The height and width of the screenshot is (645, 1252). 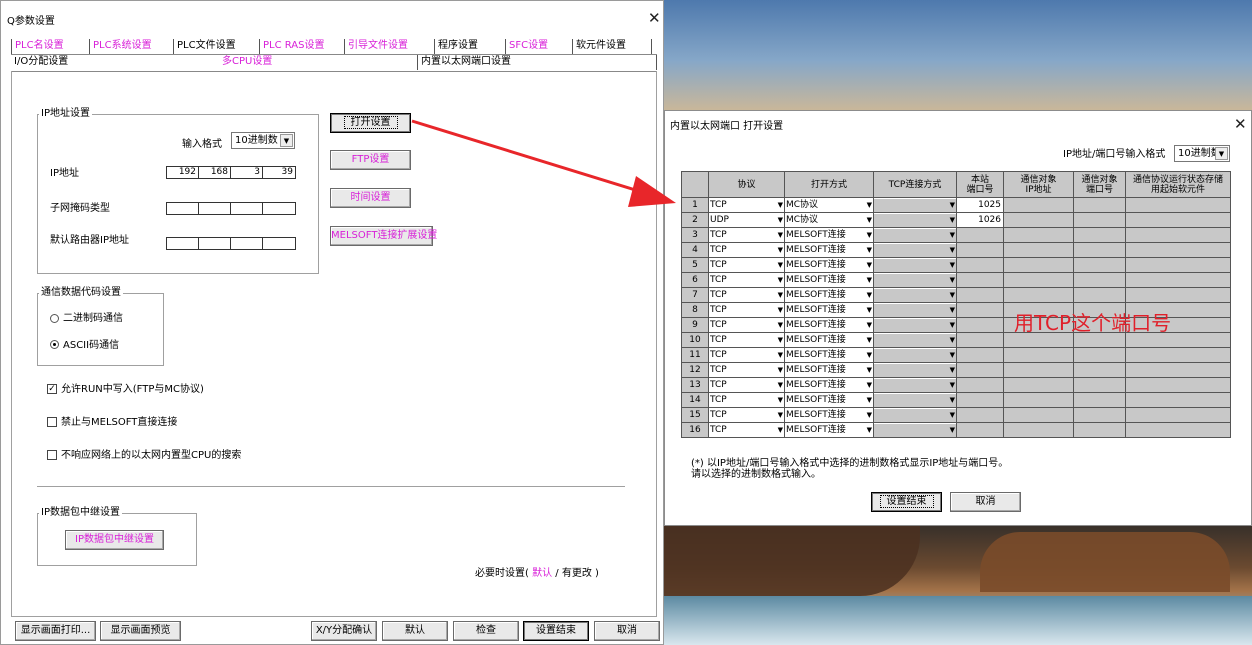 I want to click on arrow-head, so click(x=652, y=191).